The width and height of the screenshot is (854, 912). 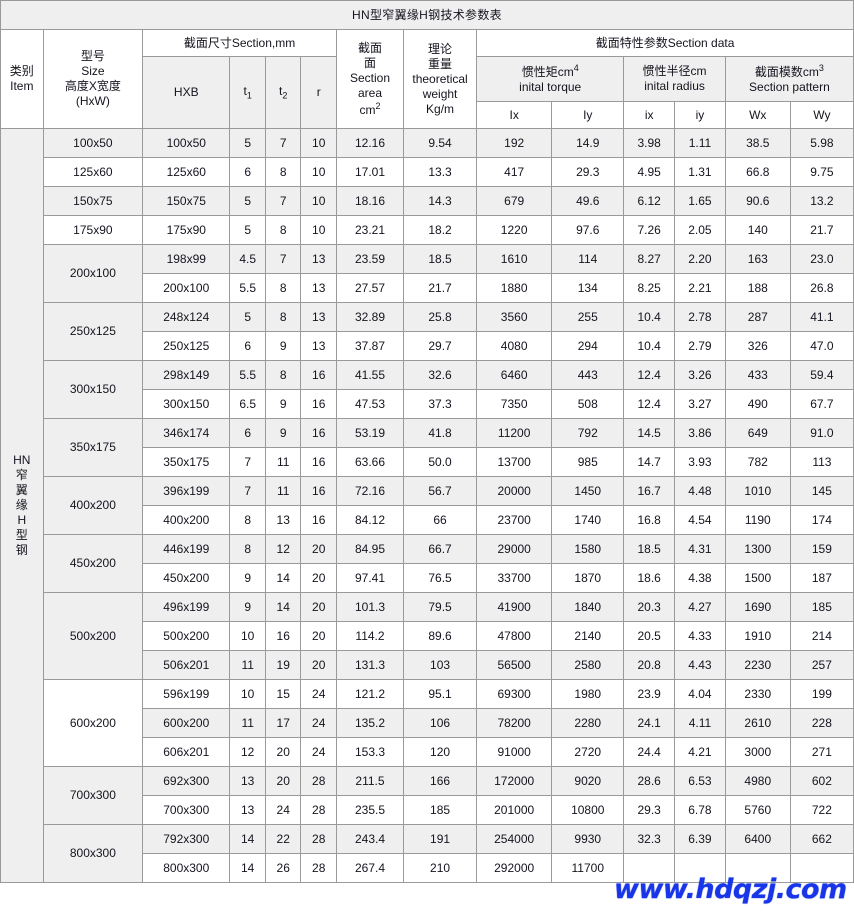 What do you see at coordinates (440, 63) in the screenshot?
I see `header-weight-l2: 重量` at bounding box center [440, 63].